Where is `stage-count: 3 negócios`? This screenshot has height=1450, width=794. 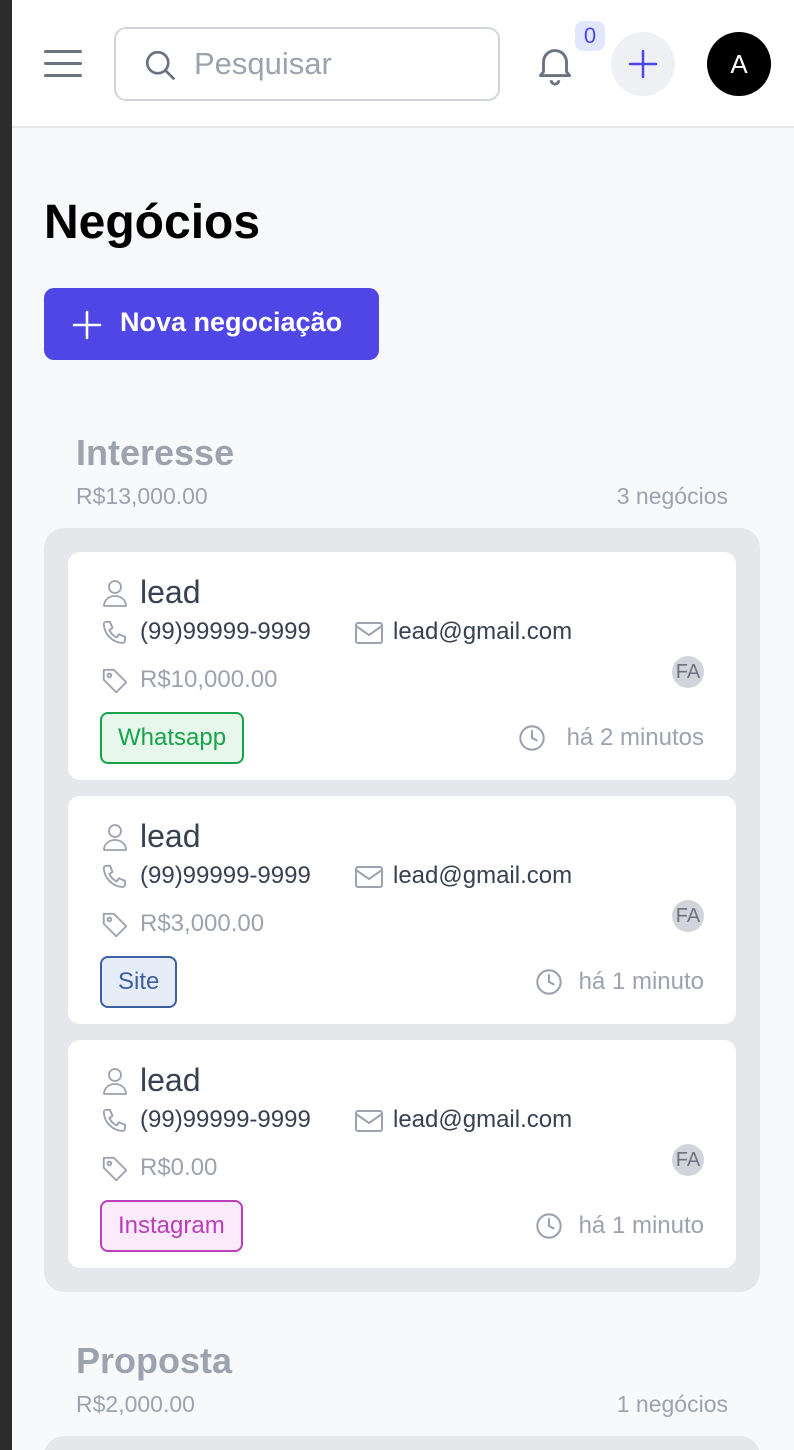 stage-count: 3 negócios is located at coordinates (672, 496).